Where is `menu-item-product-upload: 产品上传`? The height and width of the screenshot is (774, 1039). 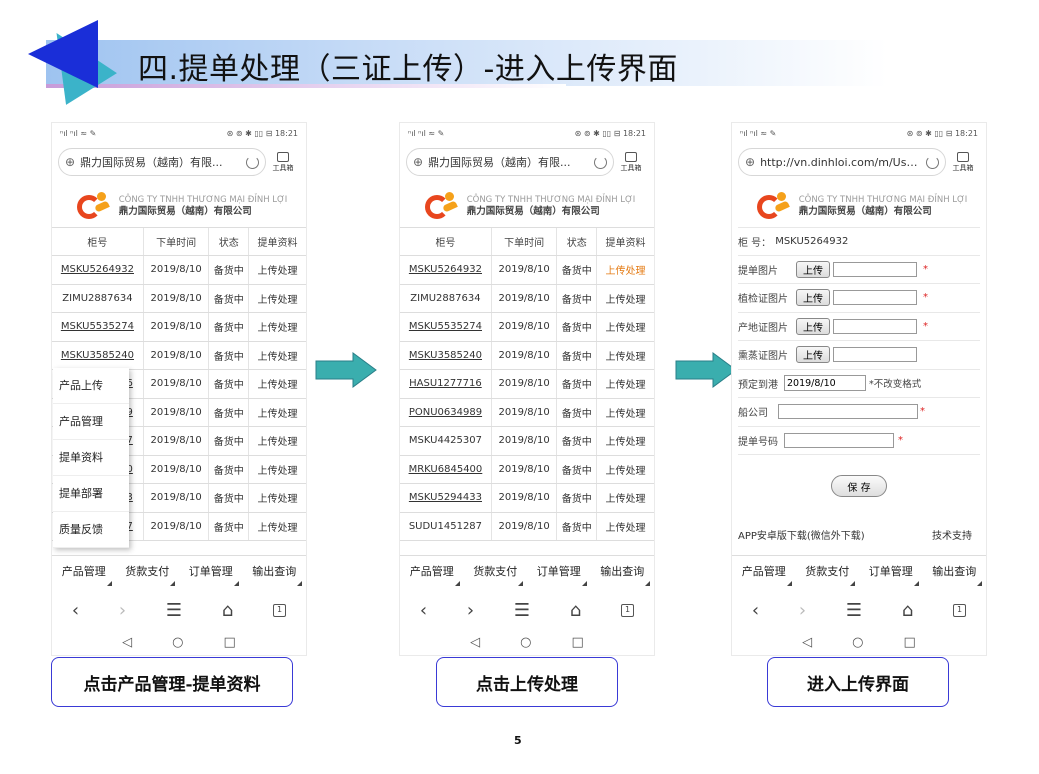
menu-item-product-upload: 产品上传 is located at coordinates (91, 386).